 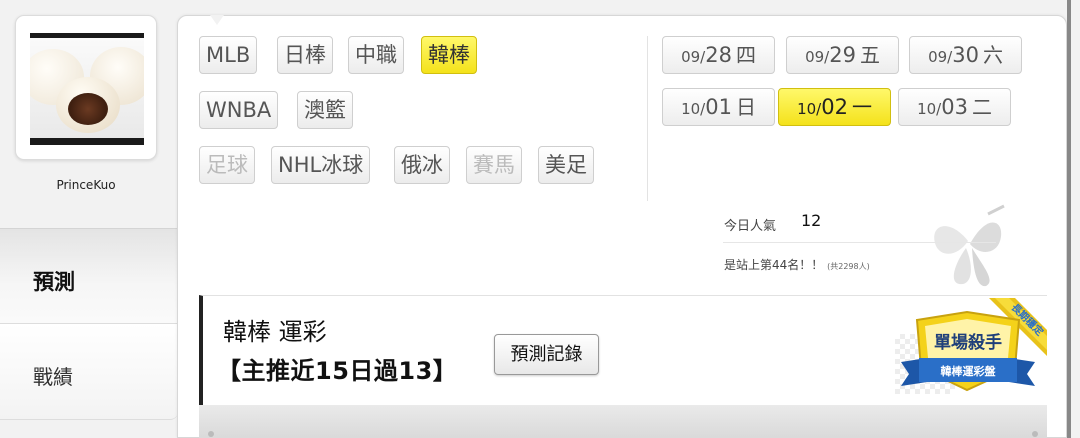 I want to click on badge-sub-text: 韓棒運彩盤, so click(x=969, y=371).